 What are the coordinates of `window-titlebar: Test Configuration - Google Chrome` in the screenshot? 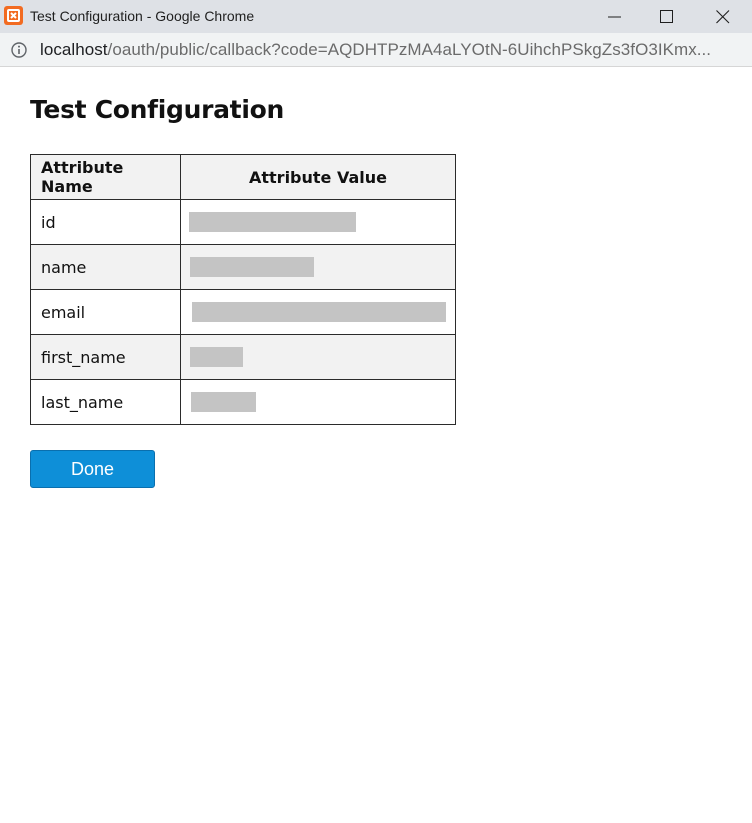 It's located at (376, 16).